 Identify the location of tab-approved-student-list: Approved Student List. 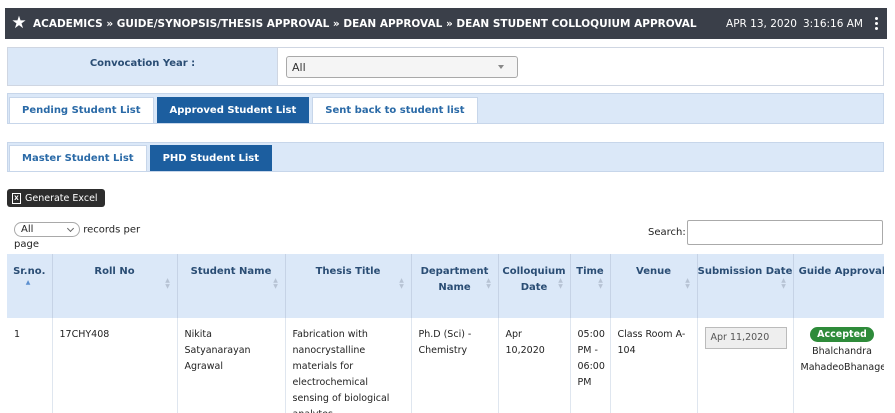
(233, 110).